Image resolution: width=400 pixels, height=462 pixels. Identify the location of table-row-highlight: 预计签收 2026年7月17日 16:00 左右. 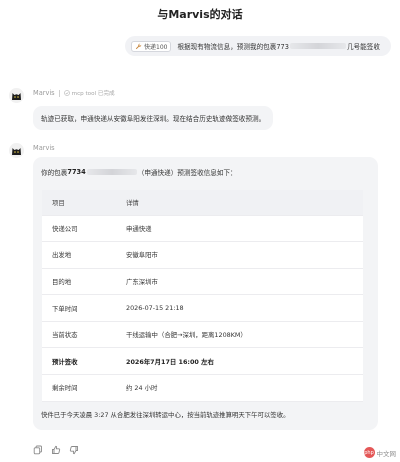
(202, 361).